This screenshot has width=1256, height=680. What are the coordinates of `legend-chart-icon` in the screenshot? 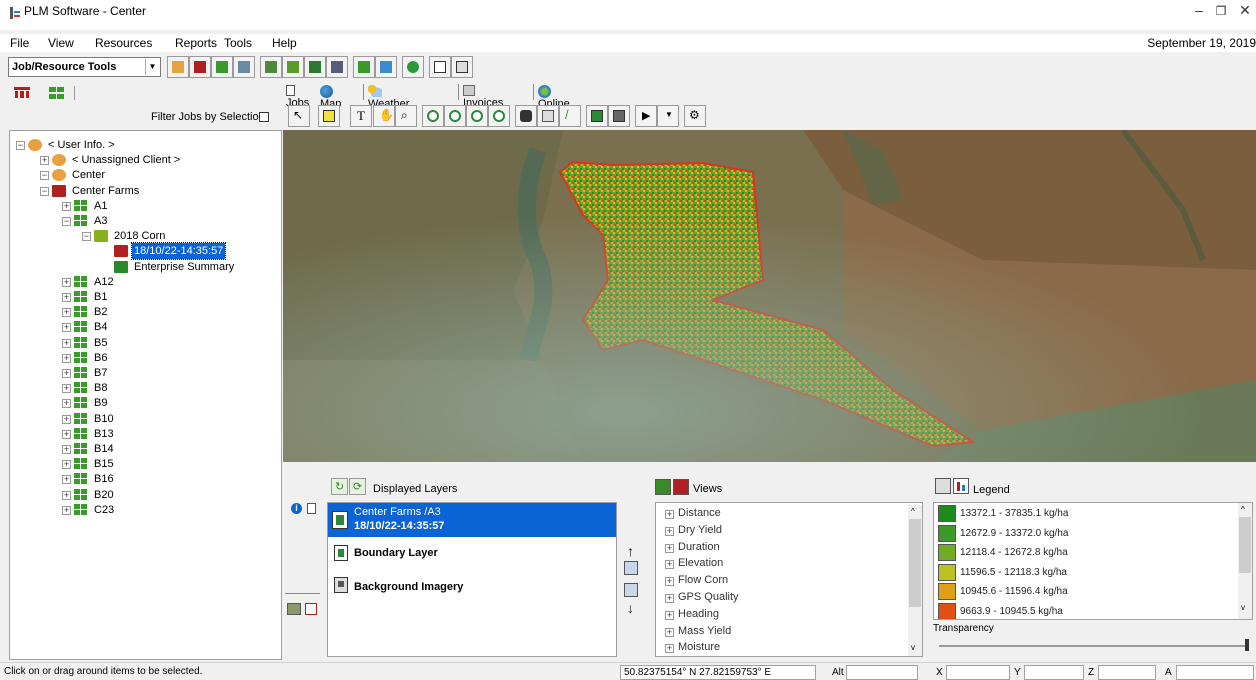 It's located at (961, 486).